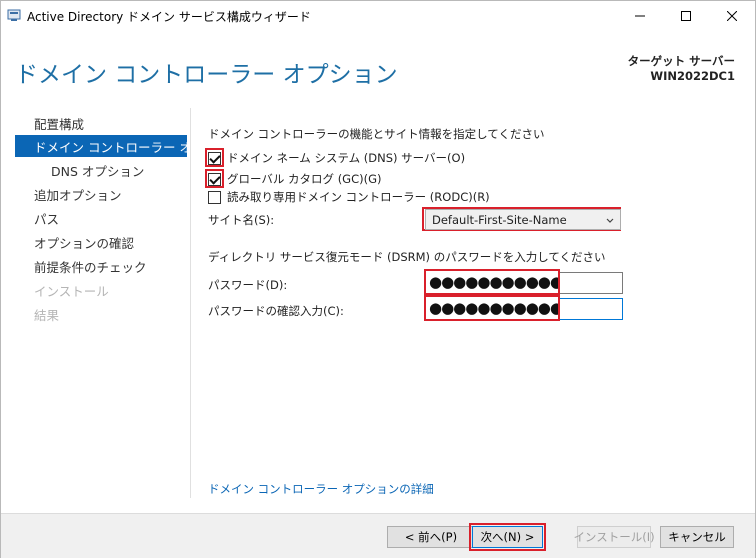 This screenshot has width=756, height=558. I want to click on server-manager-icon, so click(14, 15).